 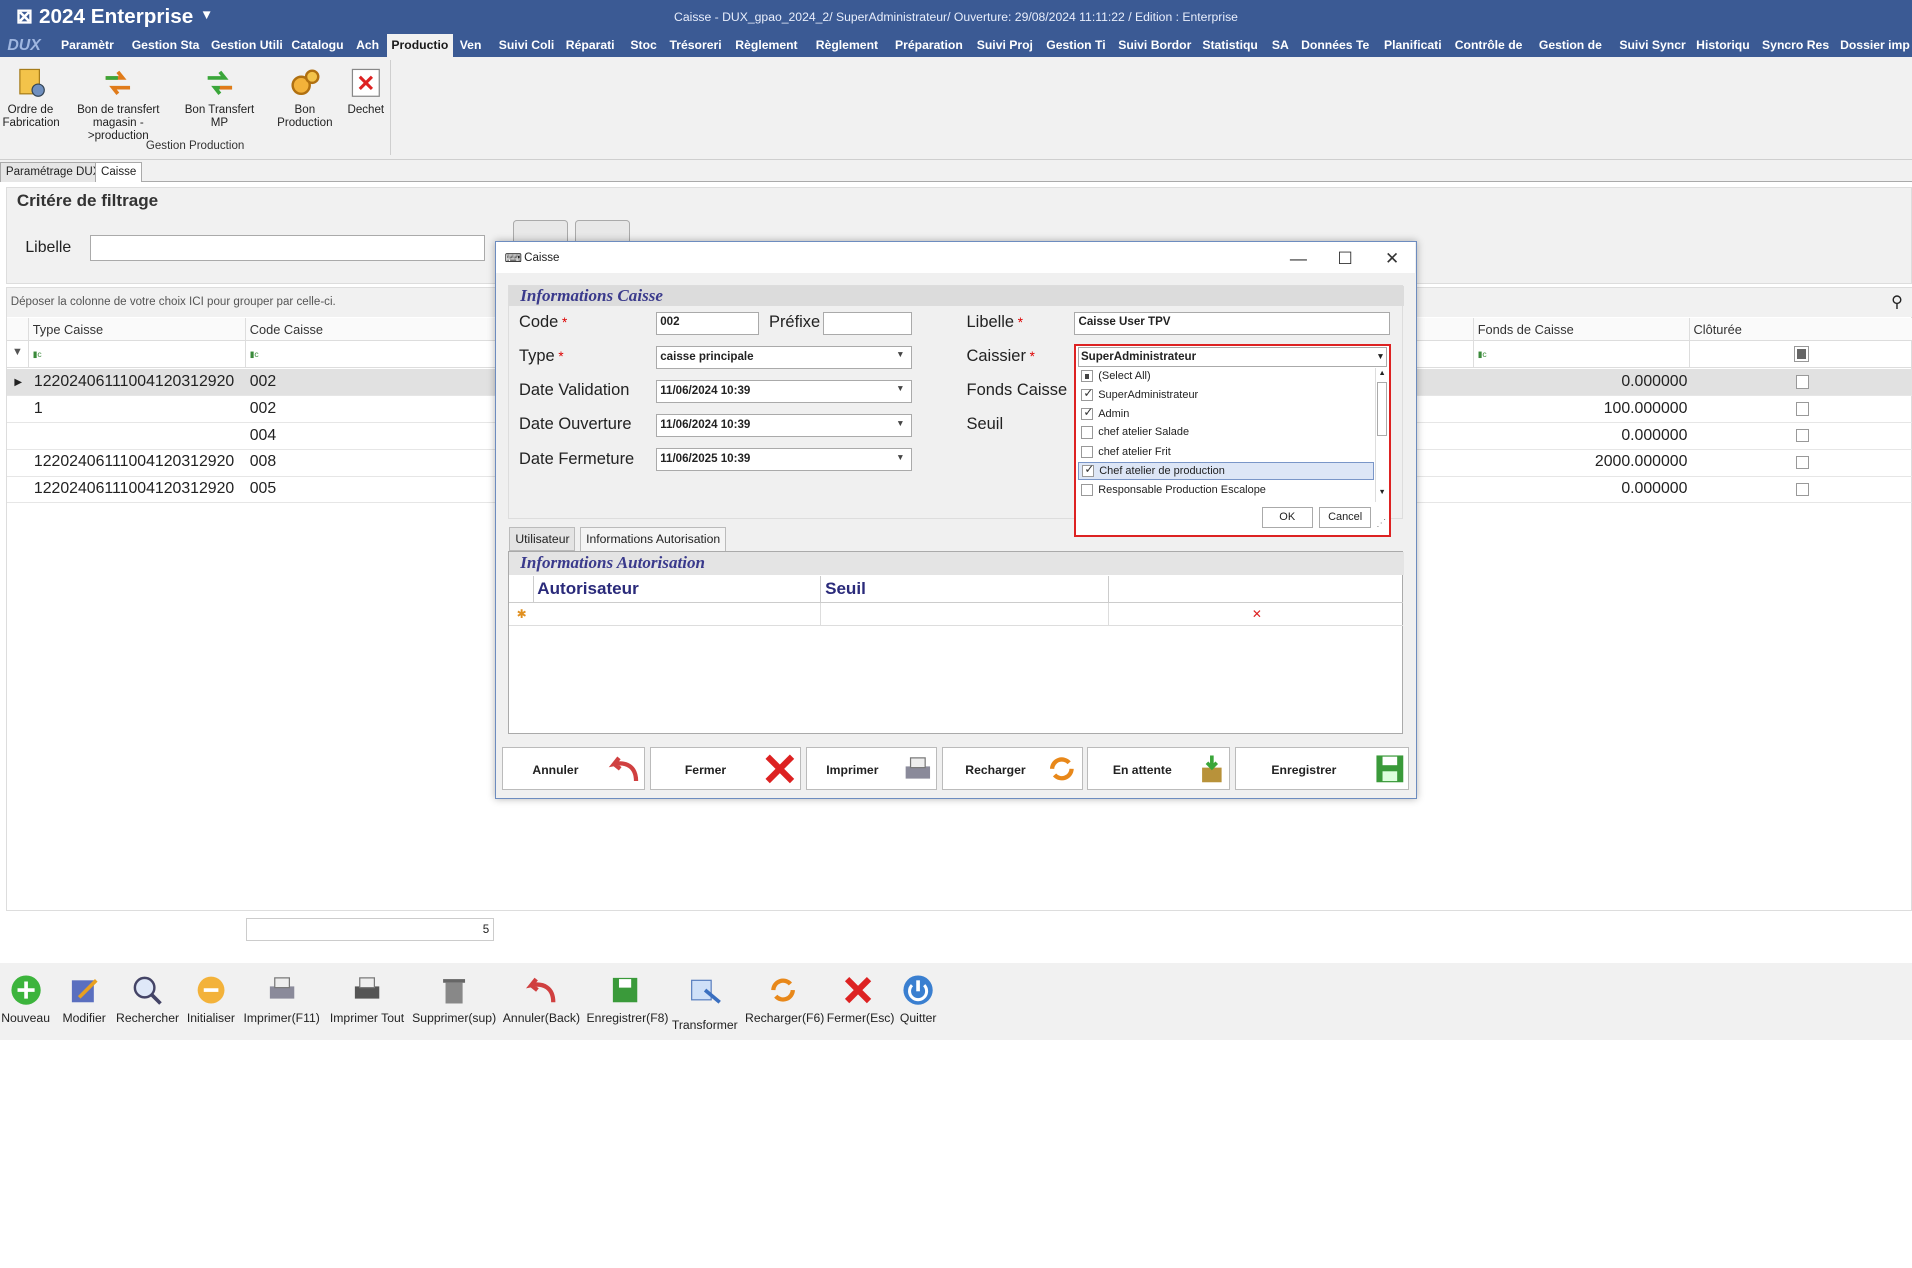 I want to click on menu-gestion-de: Gestion de, so click(x=1570, y=45).